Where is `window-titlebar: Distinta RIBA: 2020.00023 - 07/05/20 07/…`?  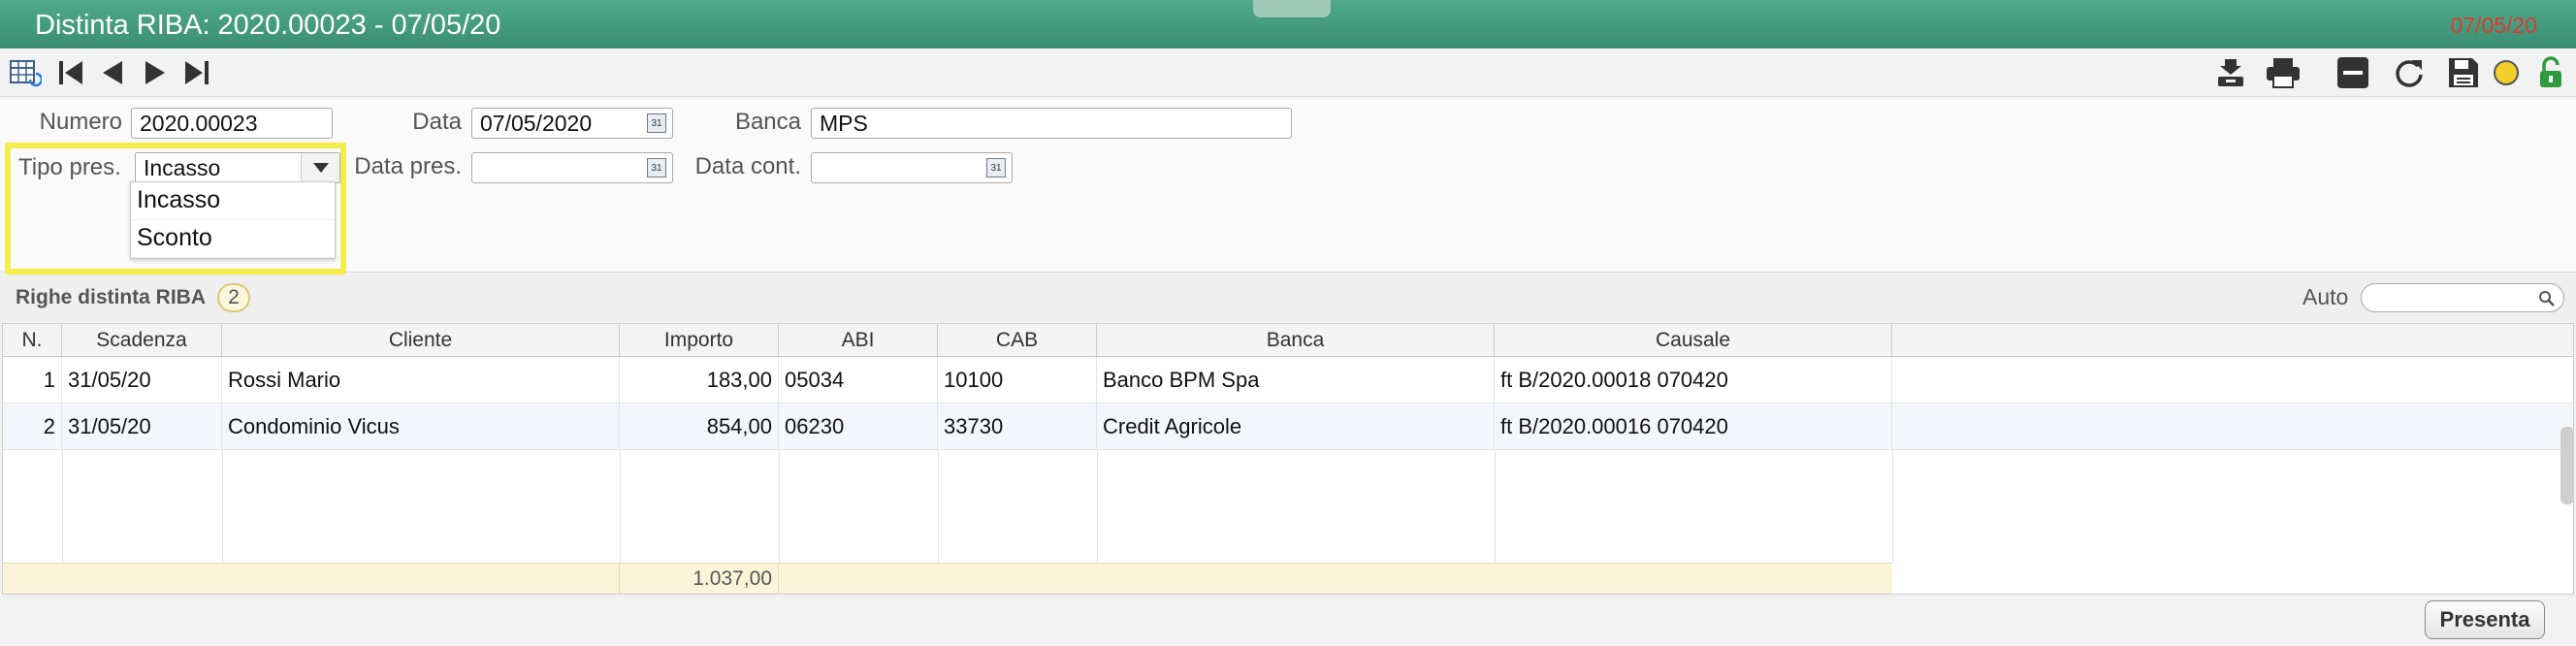 window-titlebar: Distinta RIBA: 2020.00023 - 07/05/20 07/… is located at coordinates (1288, 24).